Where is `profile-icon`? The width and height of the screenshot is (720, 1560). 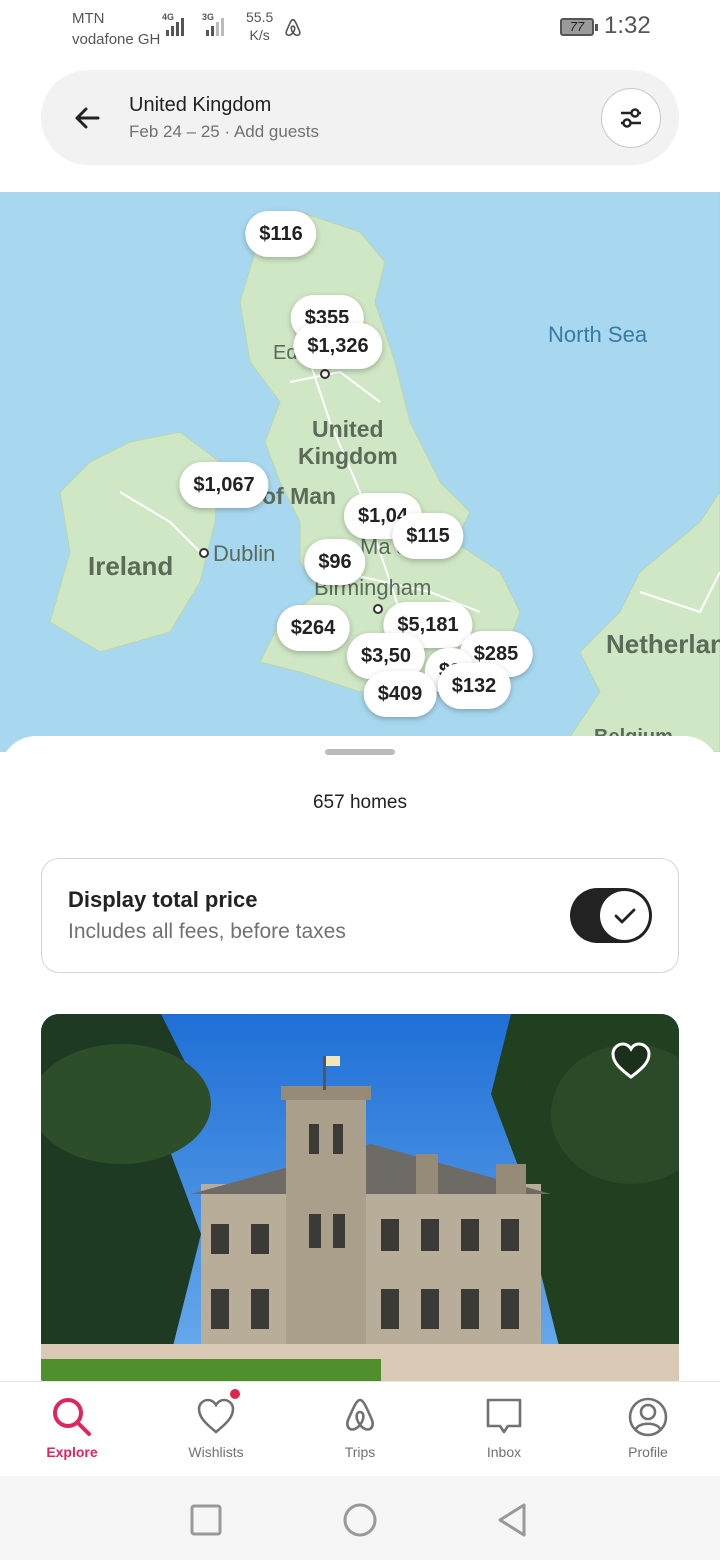 profile-icon is located at coordinates (648, 1417).